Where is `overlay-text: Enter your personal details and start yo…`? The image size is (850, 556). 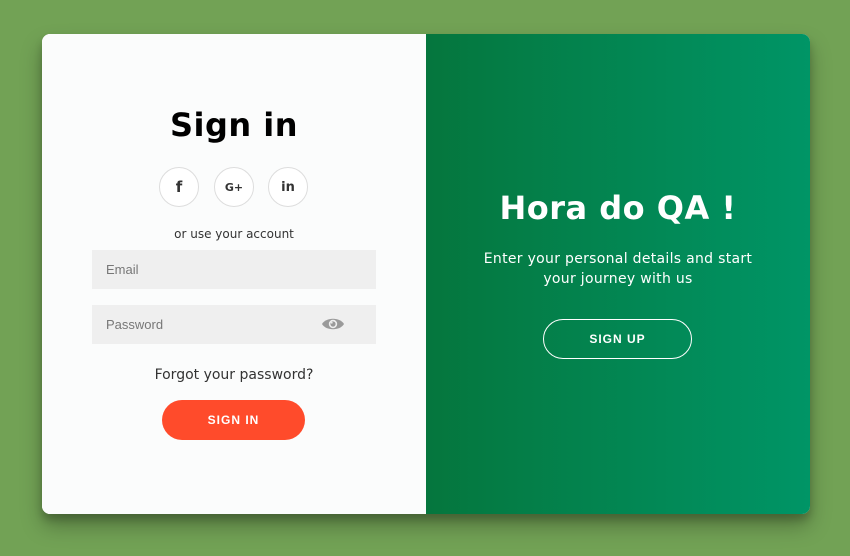 overlay-text: Enter your personal details and start yo… is located at coordinates (618, 269).